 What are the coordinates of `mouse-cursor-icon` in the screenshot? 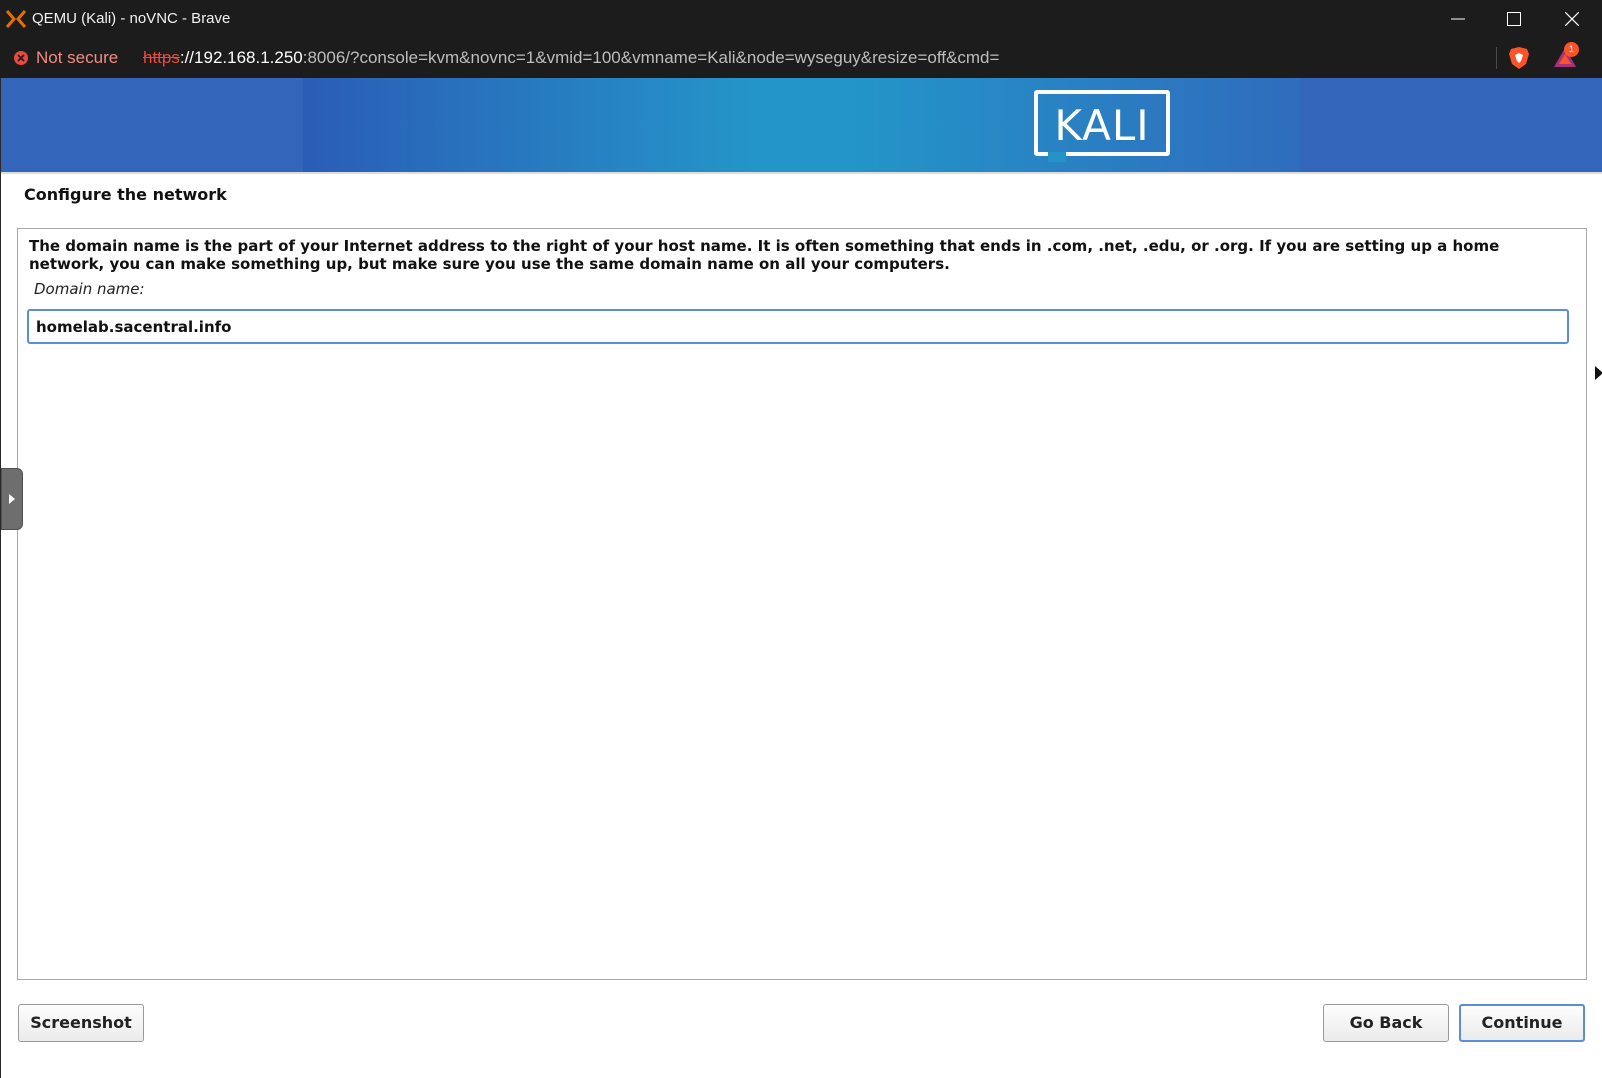 It's located at (1598, 373).